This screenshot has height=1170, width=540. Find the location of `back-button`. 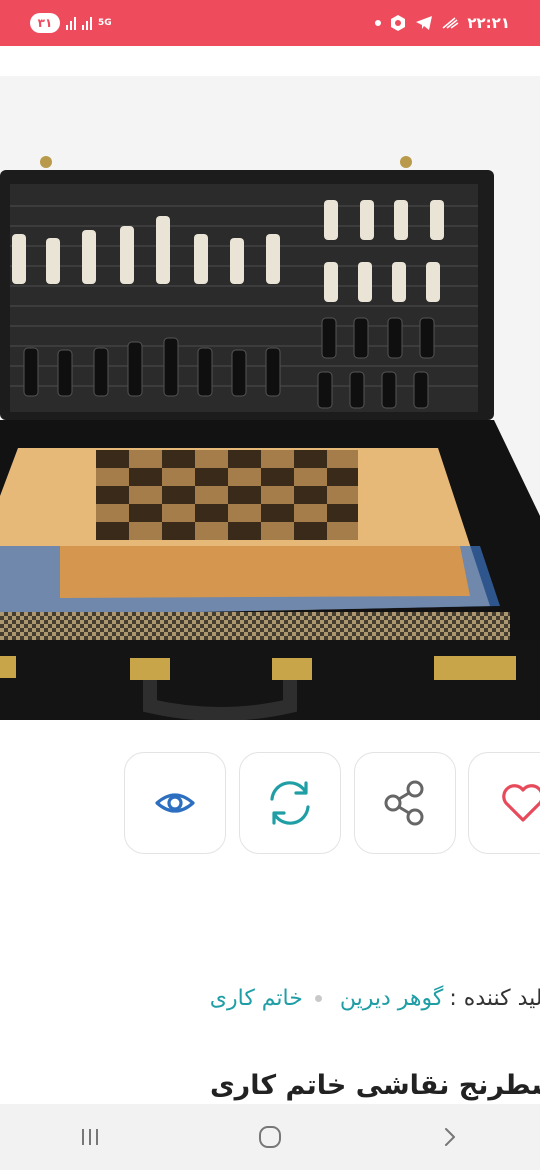

back-button is located at coordinates (450, 1137).